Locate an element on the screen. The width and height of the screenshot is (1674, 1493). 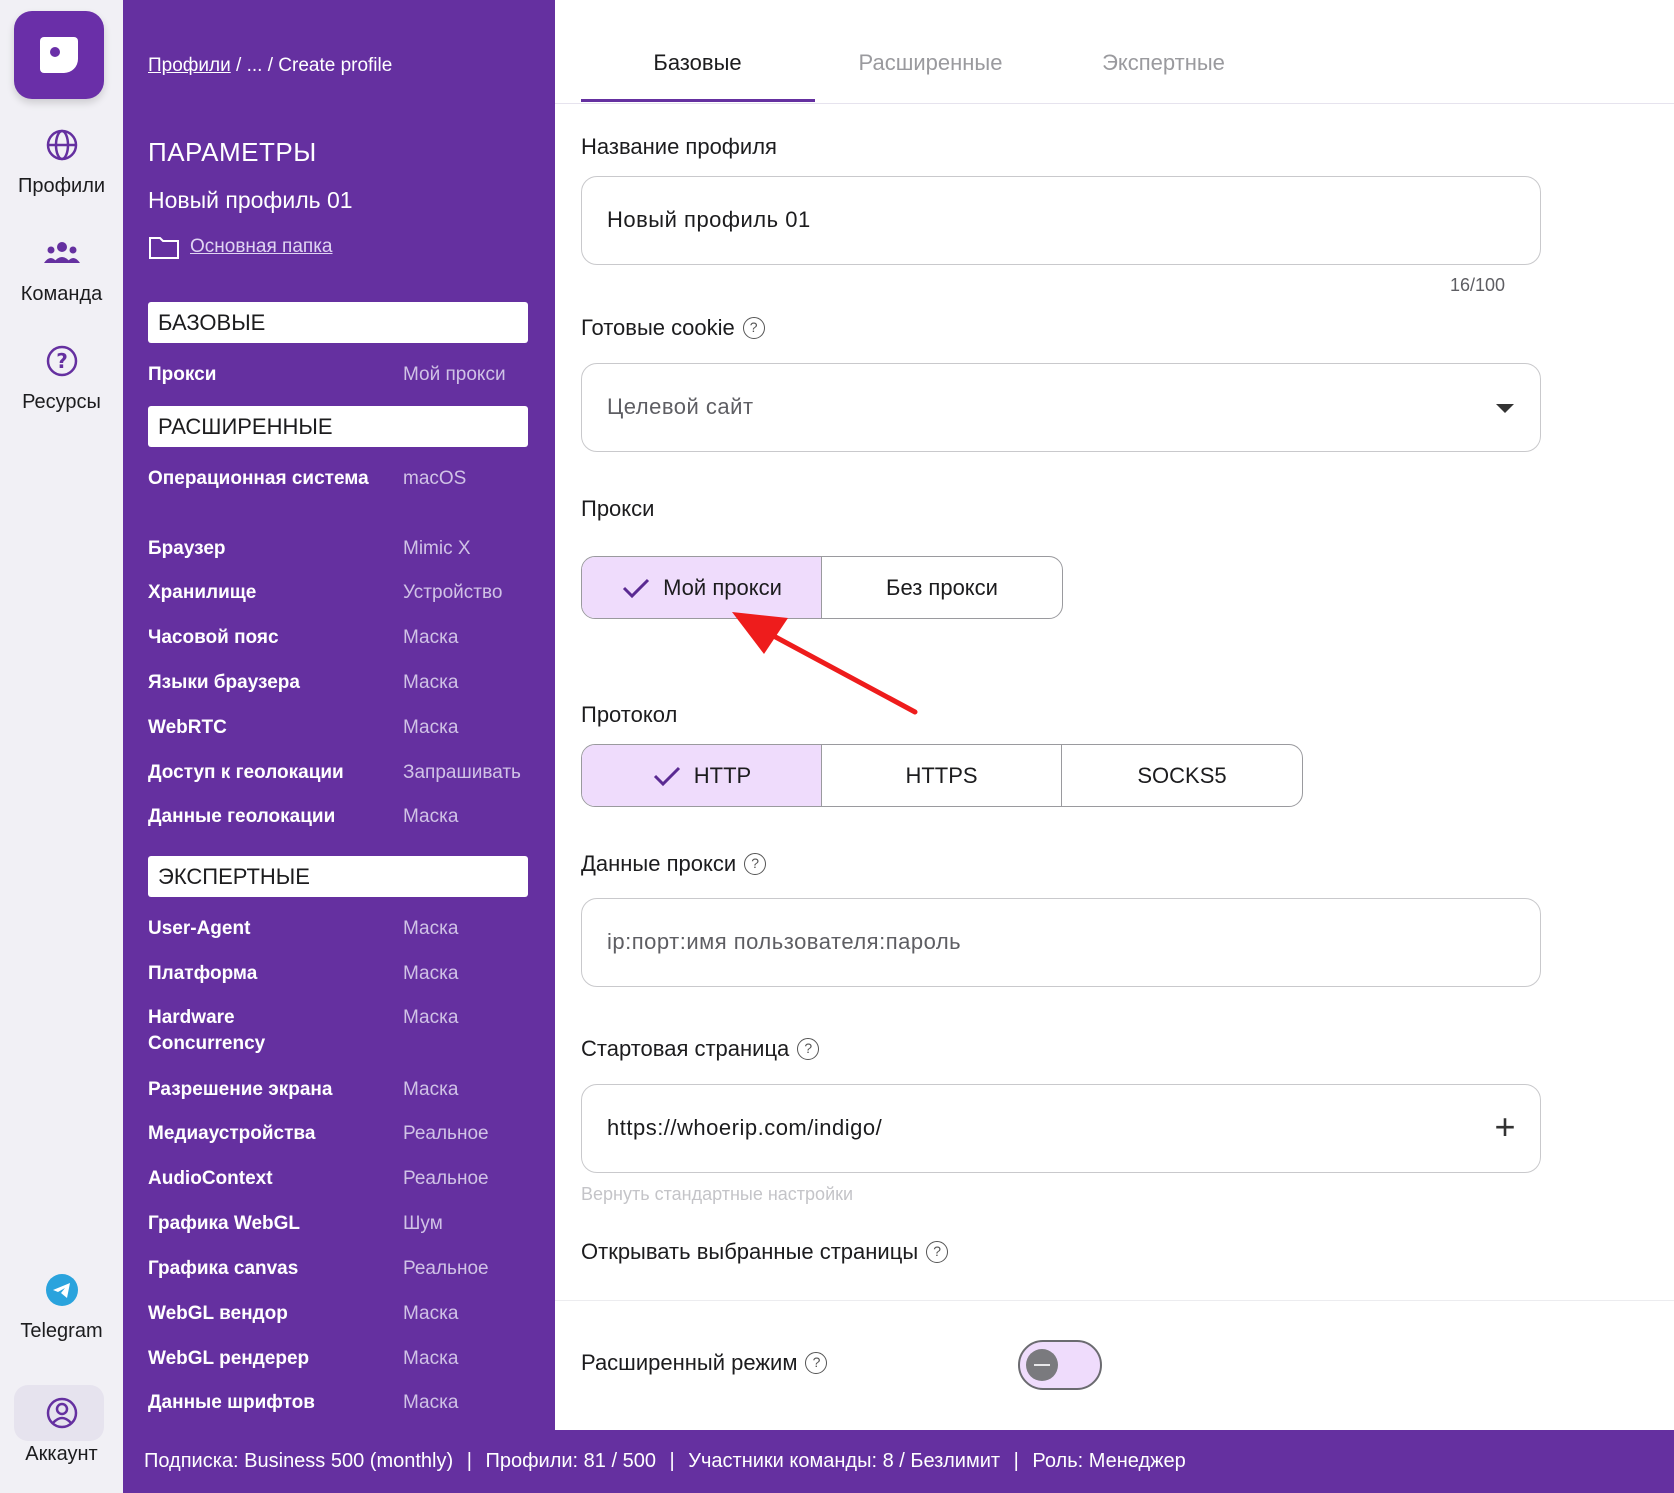
label-text: Данные прокси is located at coordinates (659, 863).